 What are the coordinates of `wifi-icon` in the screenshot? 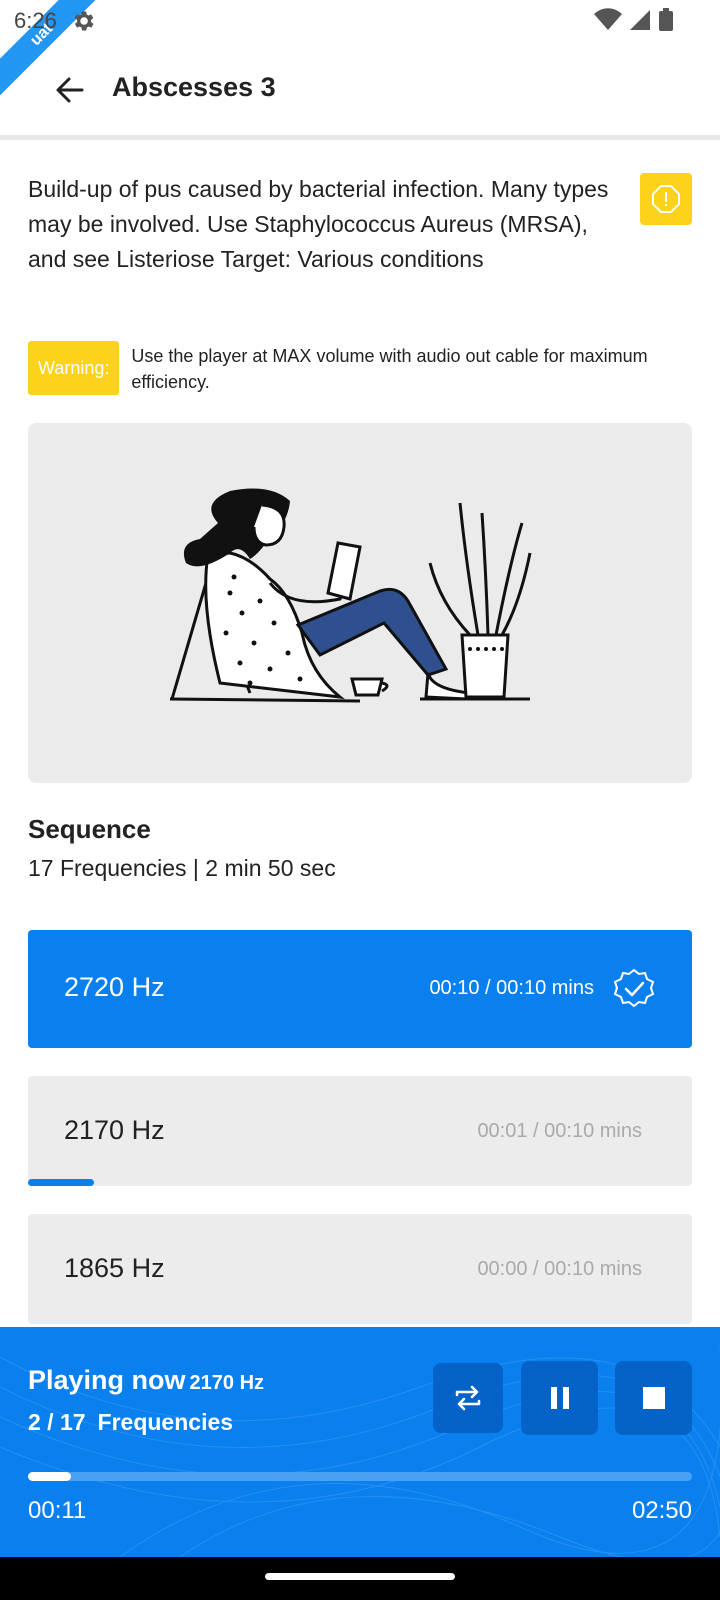 It's located at (608, 19).